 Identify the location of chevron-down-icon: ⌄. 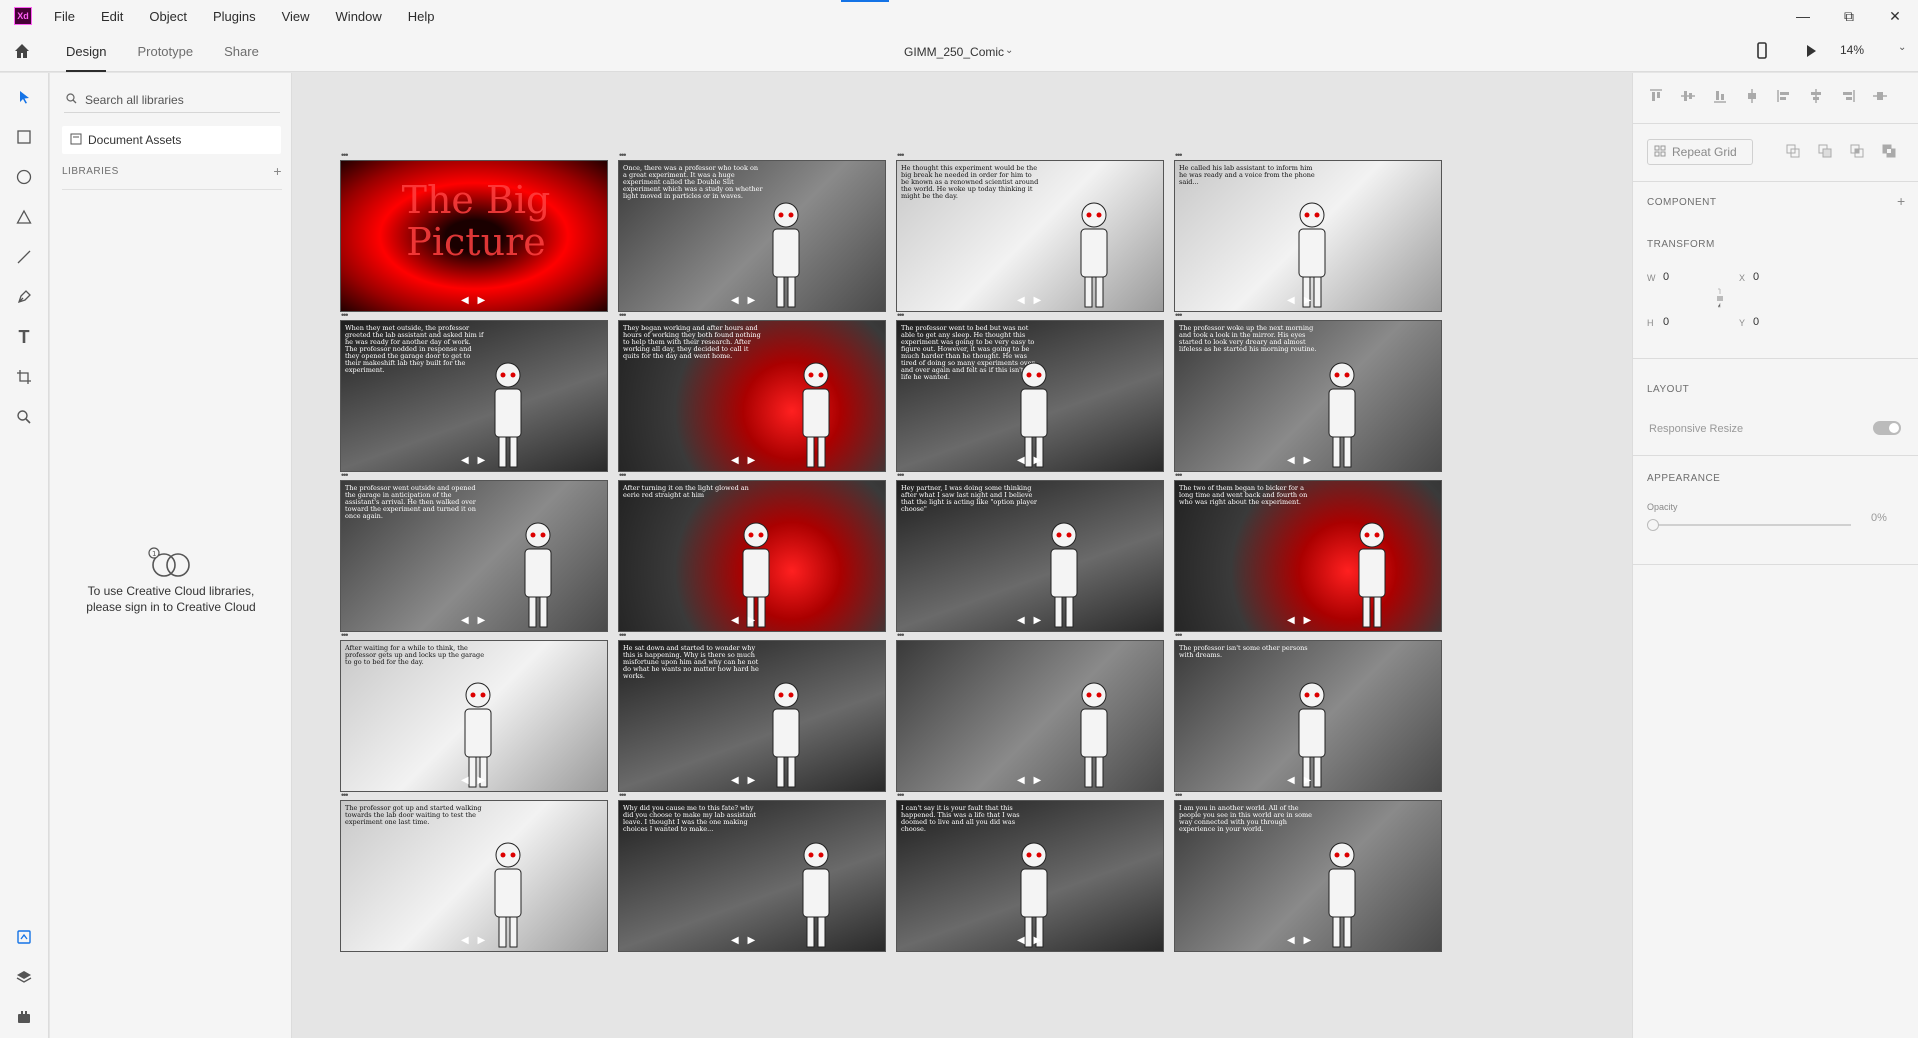
(1009, 50).